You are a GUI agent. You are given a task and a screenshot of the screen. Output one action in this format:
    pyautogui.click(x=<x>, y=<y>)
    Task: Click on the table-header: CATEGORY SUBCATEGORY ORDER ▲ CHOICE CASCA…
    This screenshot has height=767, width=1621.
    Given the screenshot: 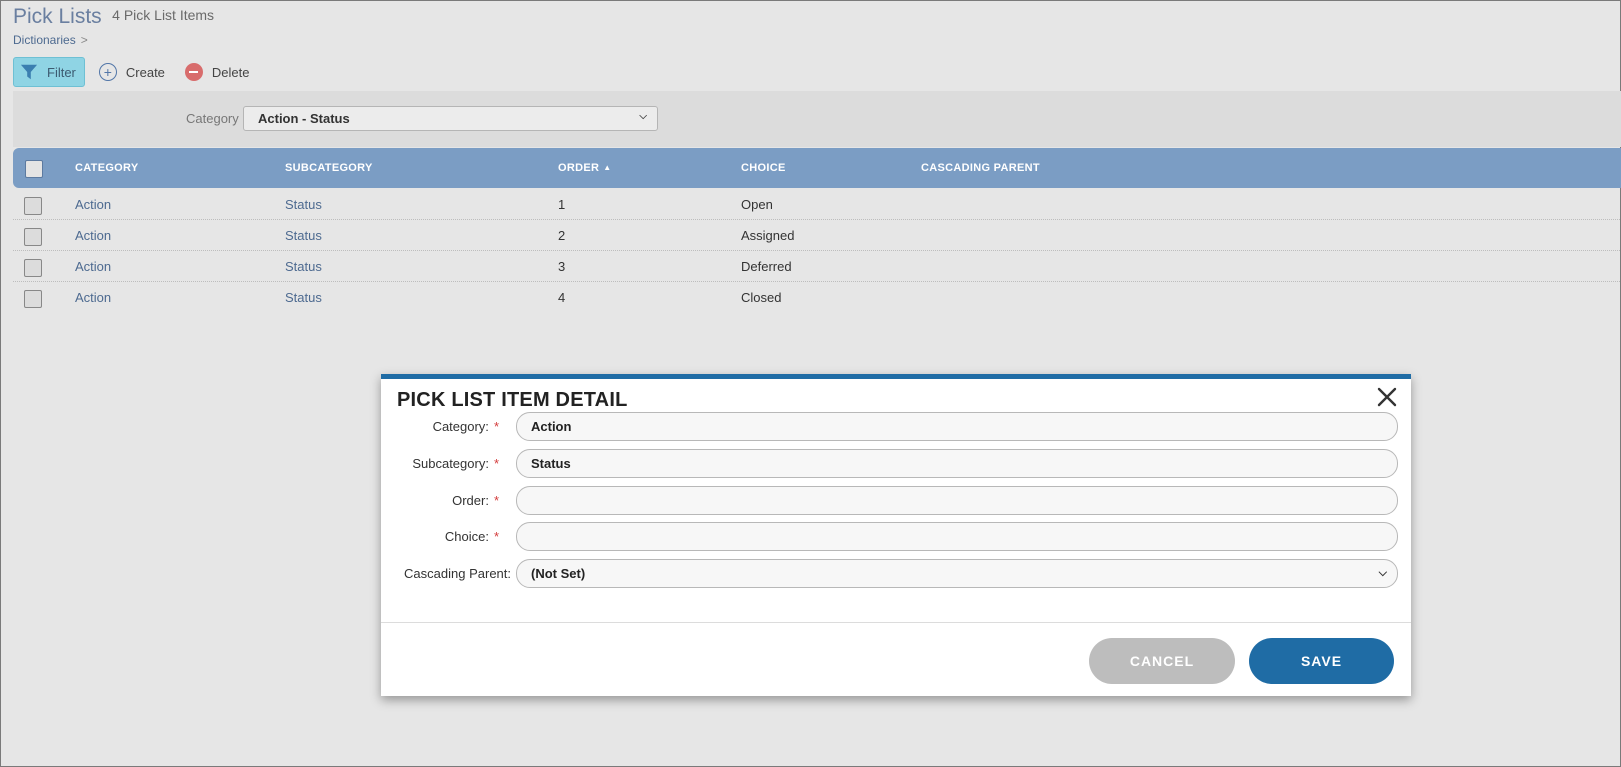 What is the action you would take?
    pyautogui.click(x=817, y=168)
    